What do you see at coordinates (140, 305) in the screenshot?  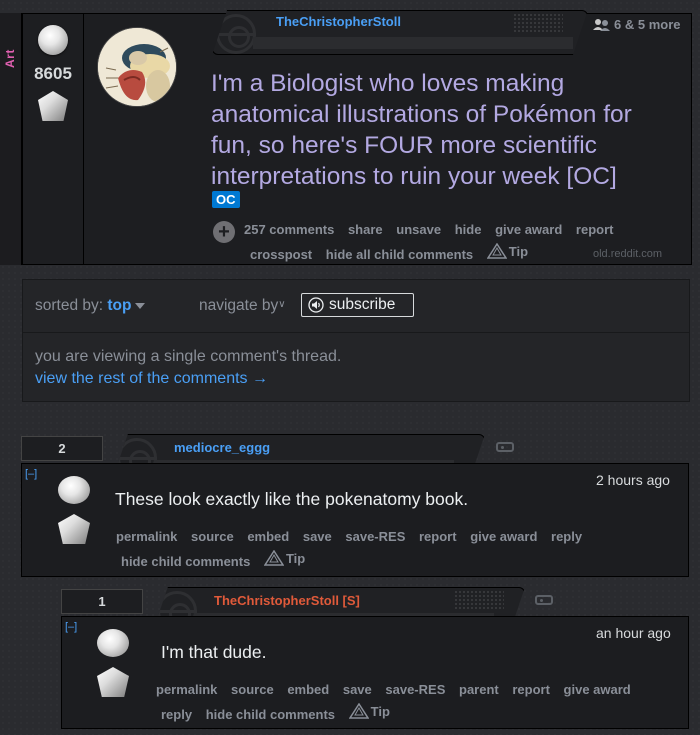 I see `chevron-down-icon` at bounding box center [140, 305].